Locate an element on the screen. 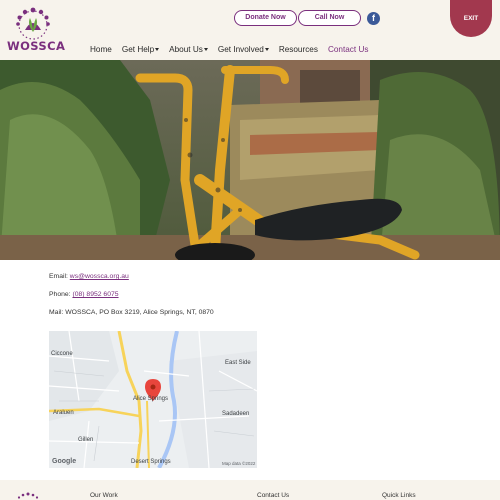 The height and width of the screenshot is (500, 500). mail-label: Mail: is located at coordinates (56, 312).